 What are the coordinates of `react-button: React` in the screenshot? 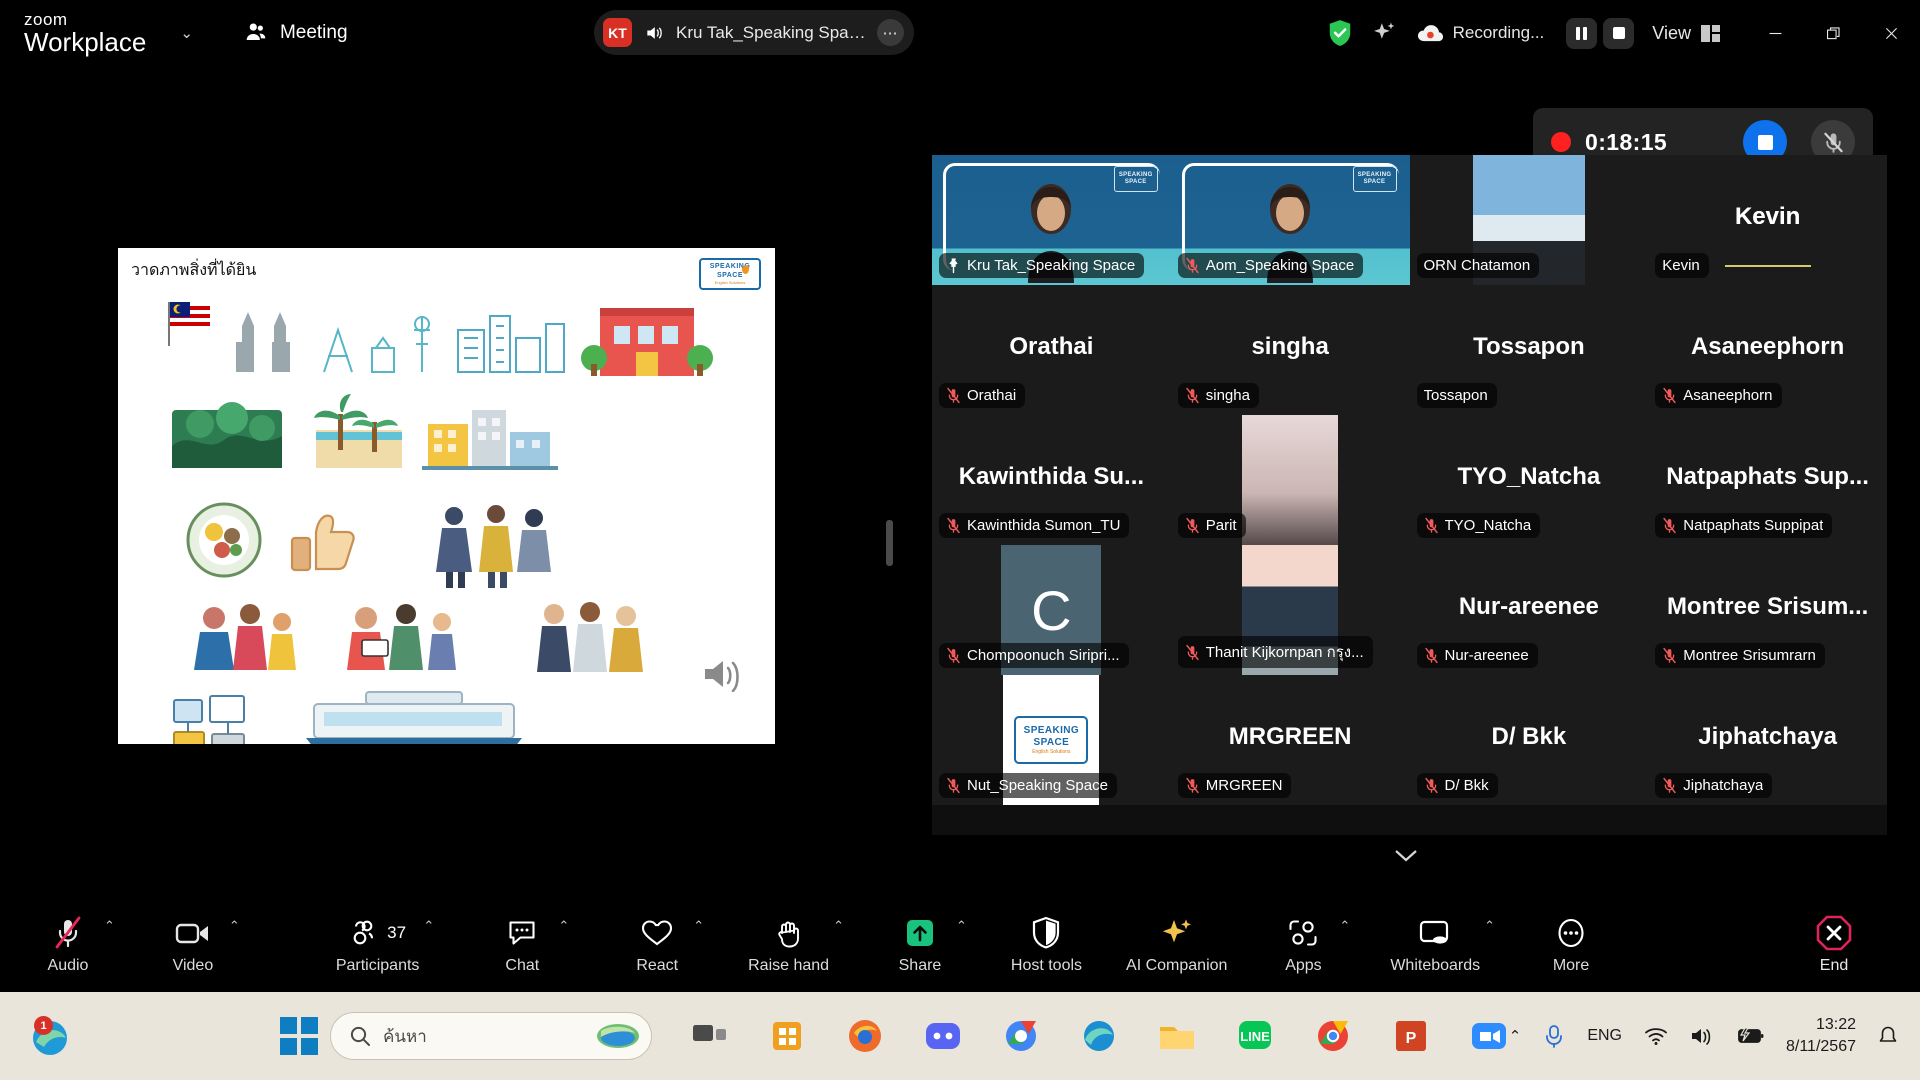 It's located at (657, 944).